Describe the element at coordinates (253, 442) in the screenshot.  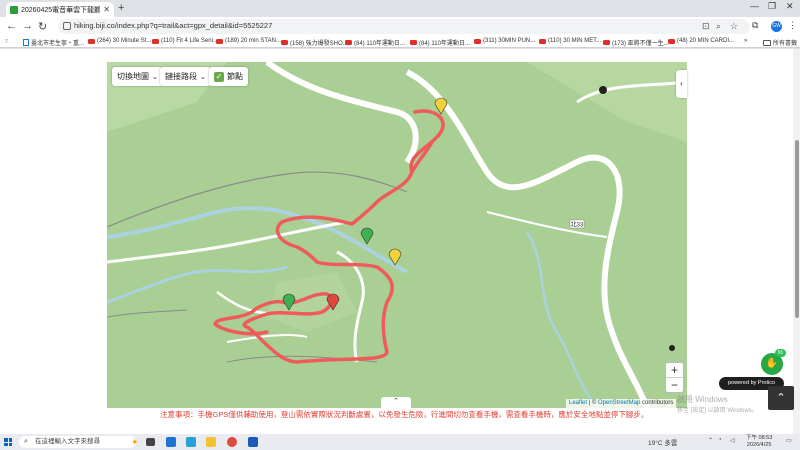
I see `word-icon` at that location.